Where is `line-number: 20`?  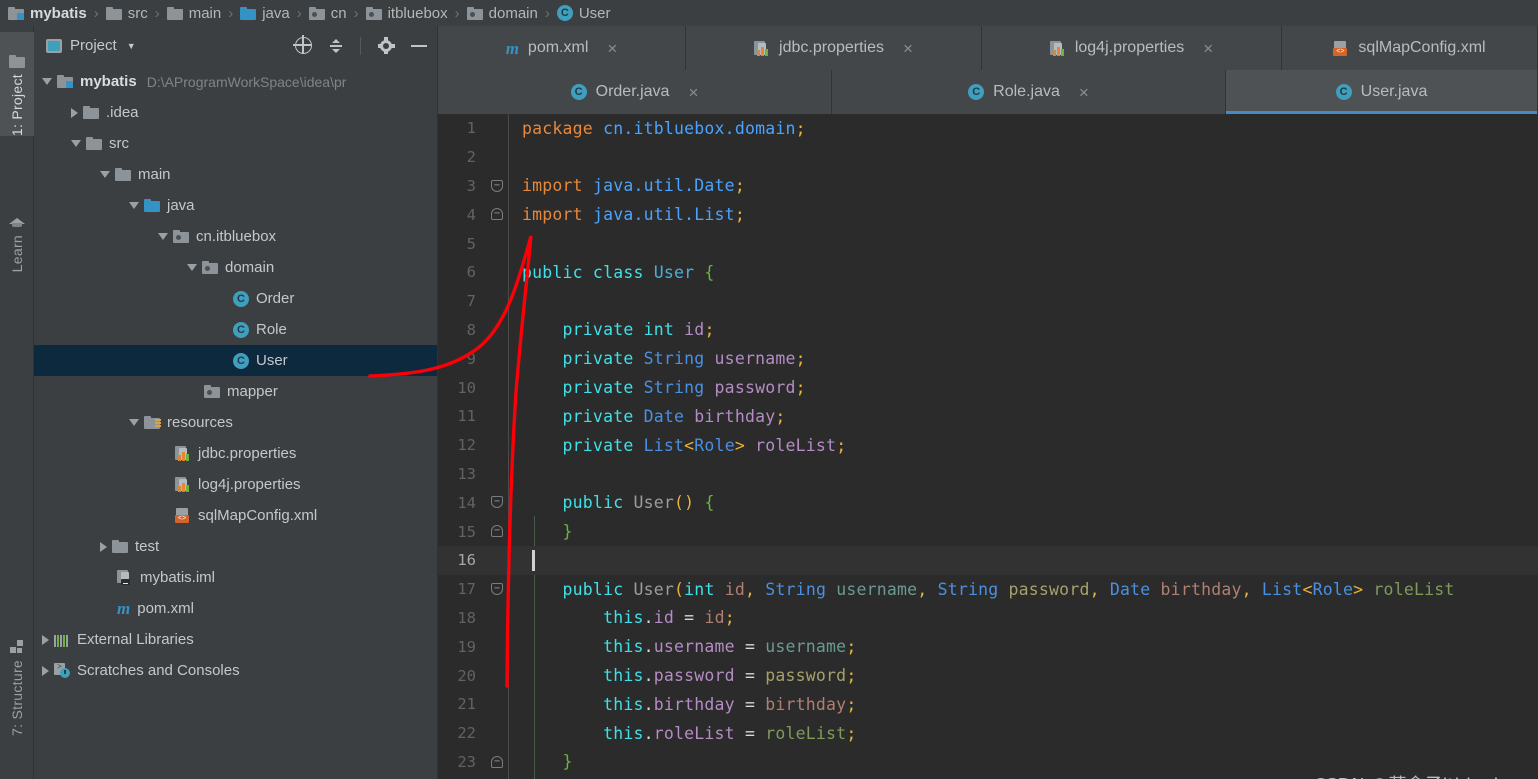
line-number: 20 is located at coordinates (462, 676).